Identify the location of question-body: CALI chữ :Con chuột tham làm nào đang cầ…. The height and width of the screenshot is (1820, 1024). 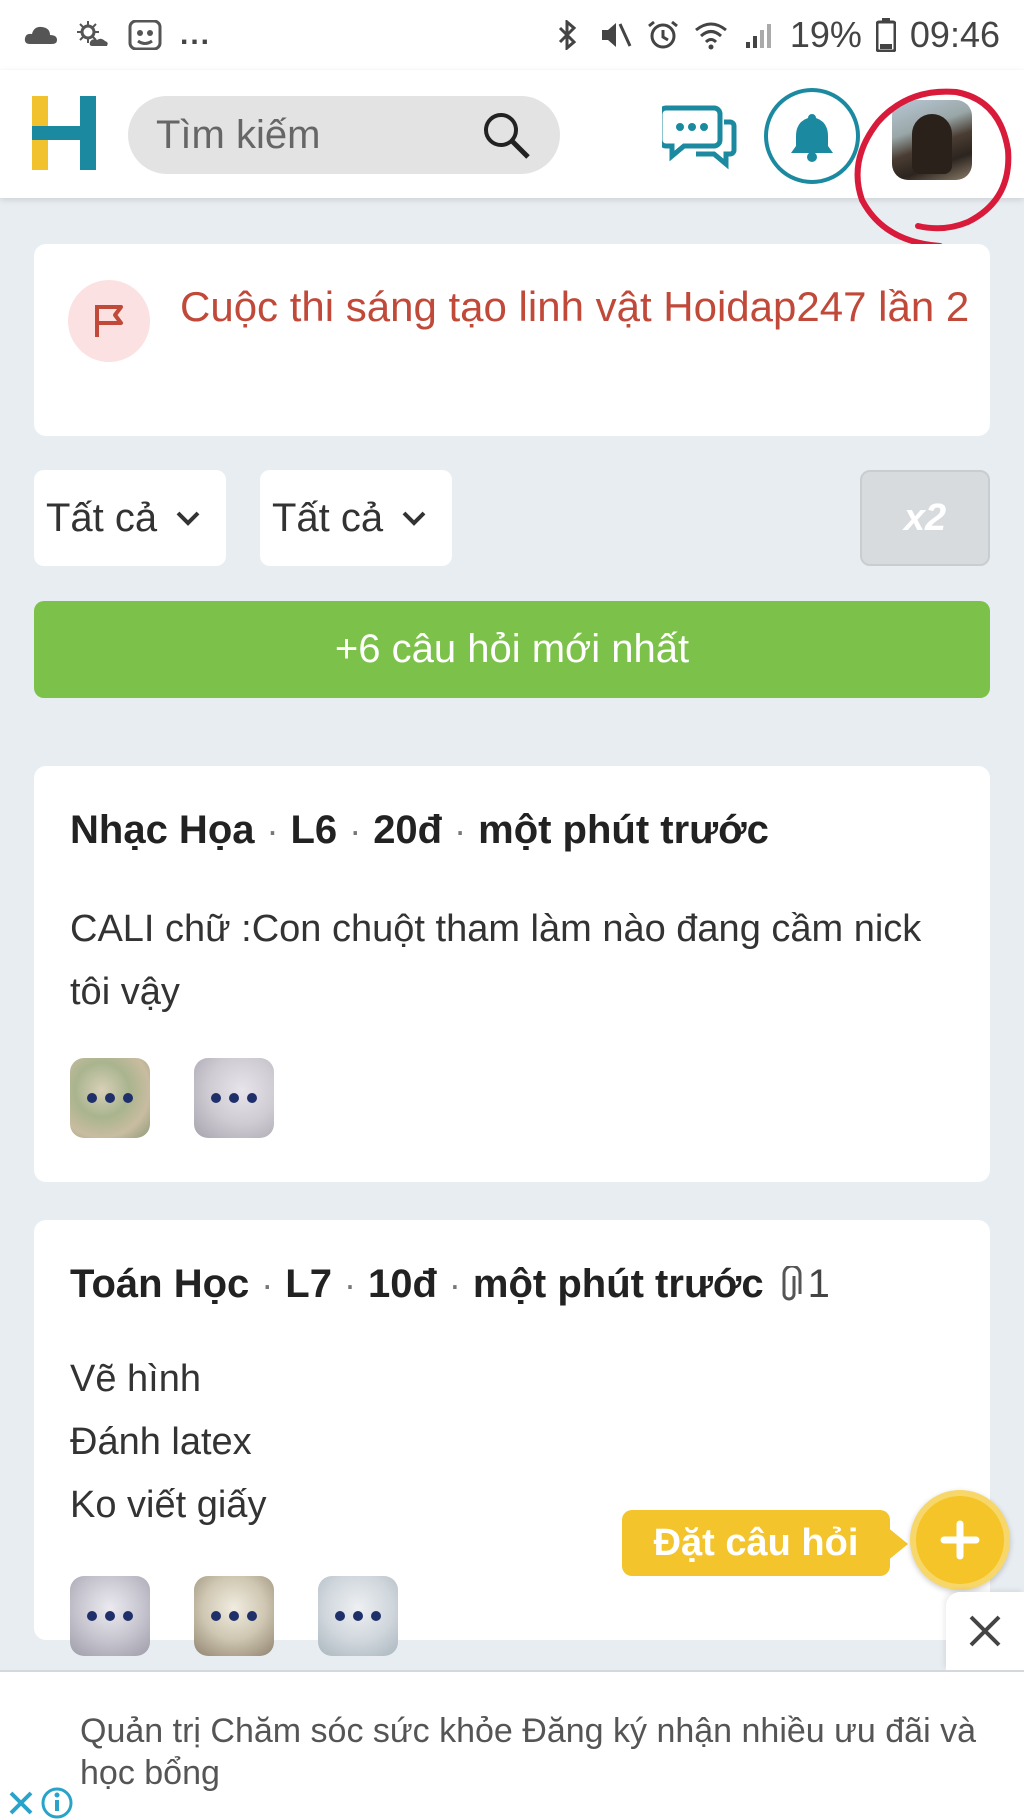
(510, 961).